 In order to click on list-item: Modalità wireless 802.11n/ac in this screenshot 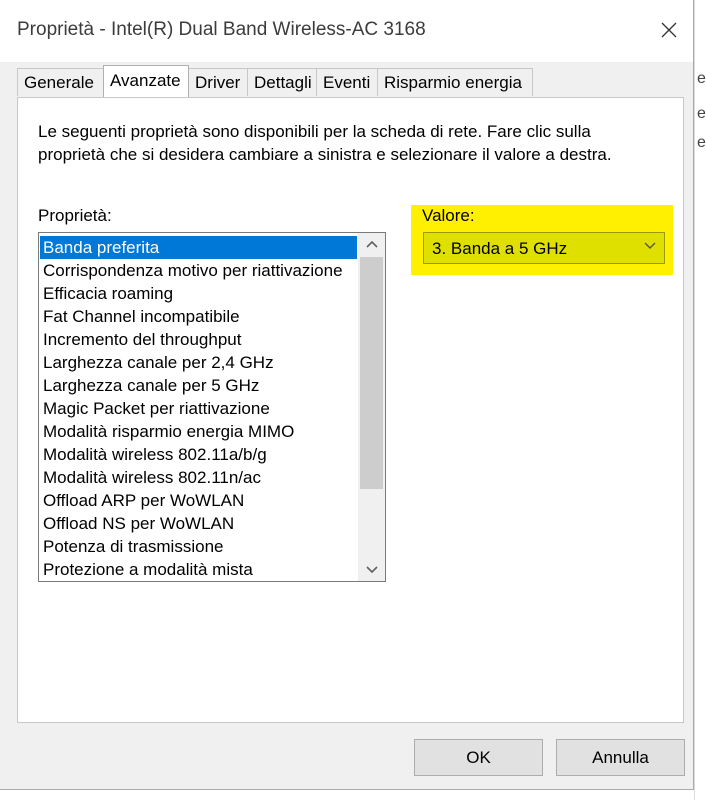, I will do `click(198, 477)`.